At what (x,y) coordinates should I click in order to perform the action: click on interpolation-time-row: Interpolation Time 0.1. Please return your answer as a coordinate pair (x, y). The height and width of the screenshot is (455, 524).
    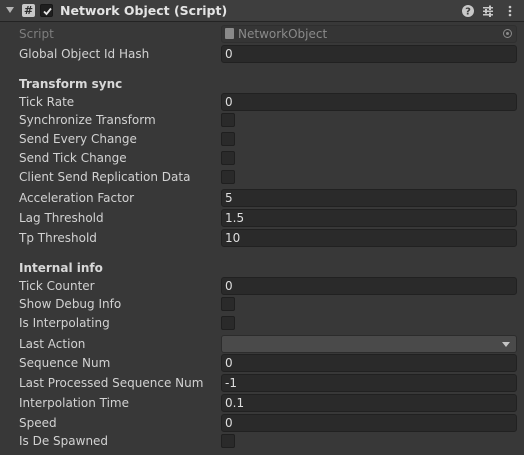
    Looking at the image, I should click on (262, 403).